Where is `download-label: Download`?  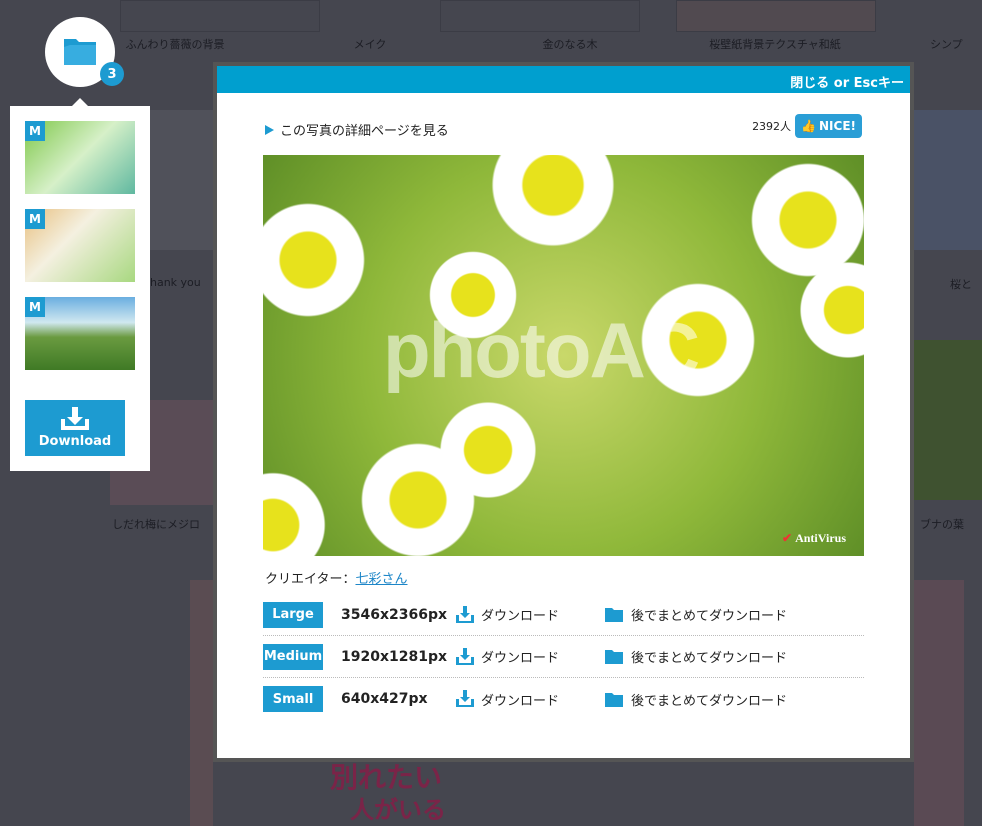 download-label: Download is located at coordinates (75, 441).